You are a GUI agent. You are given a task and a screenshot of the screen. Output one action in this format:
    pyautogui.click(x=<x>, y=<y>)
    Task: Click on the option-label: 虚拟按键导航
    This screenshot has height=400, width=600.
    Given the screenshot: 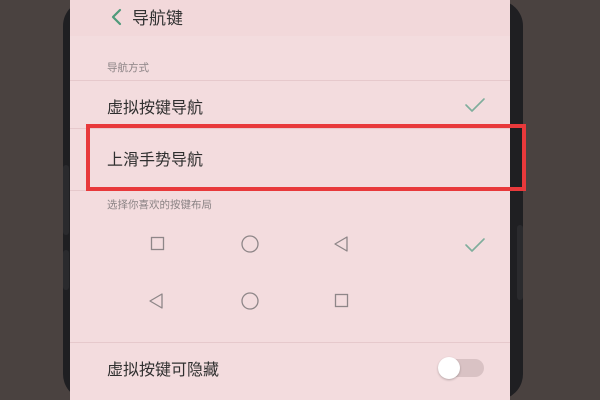 What is the action you would take?
    pyautogui.click(x=155, y=107)
    